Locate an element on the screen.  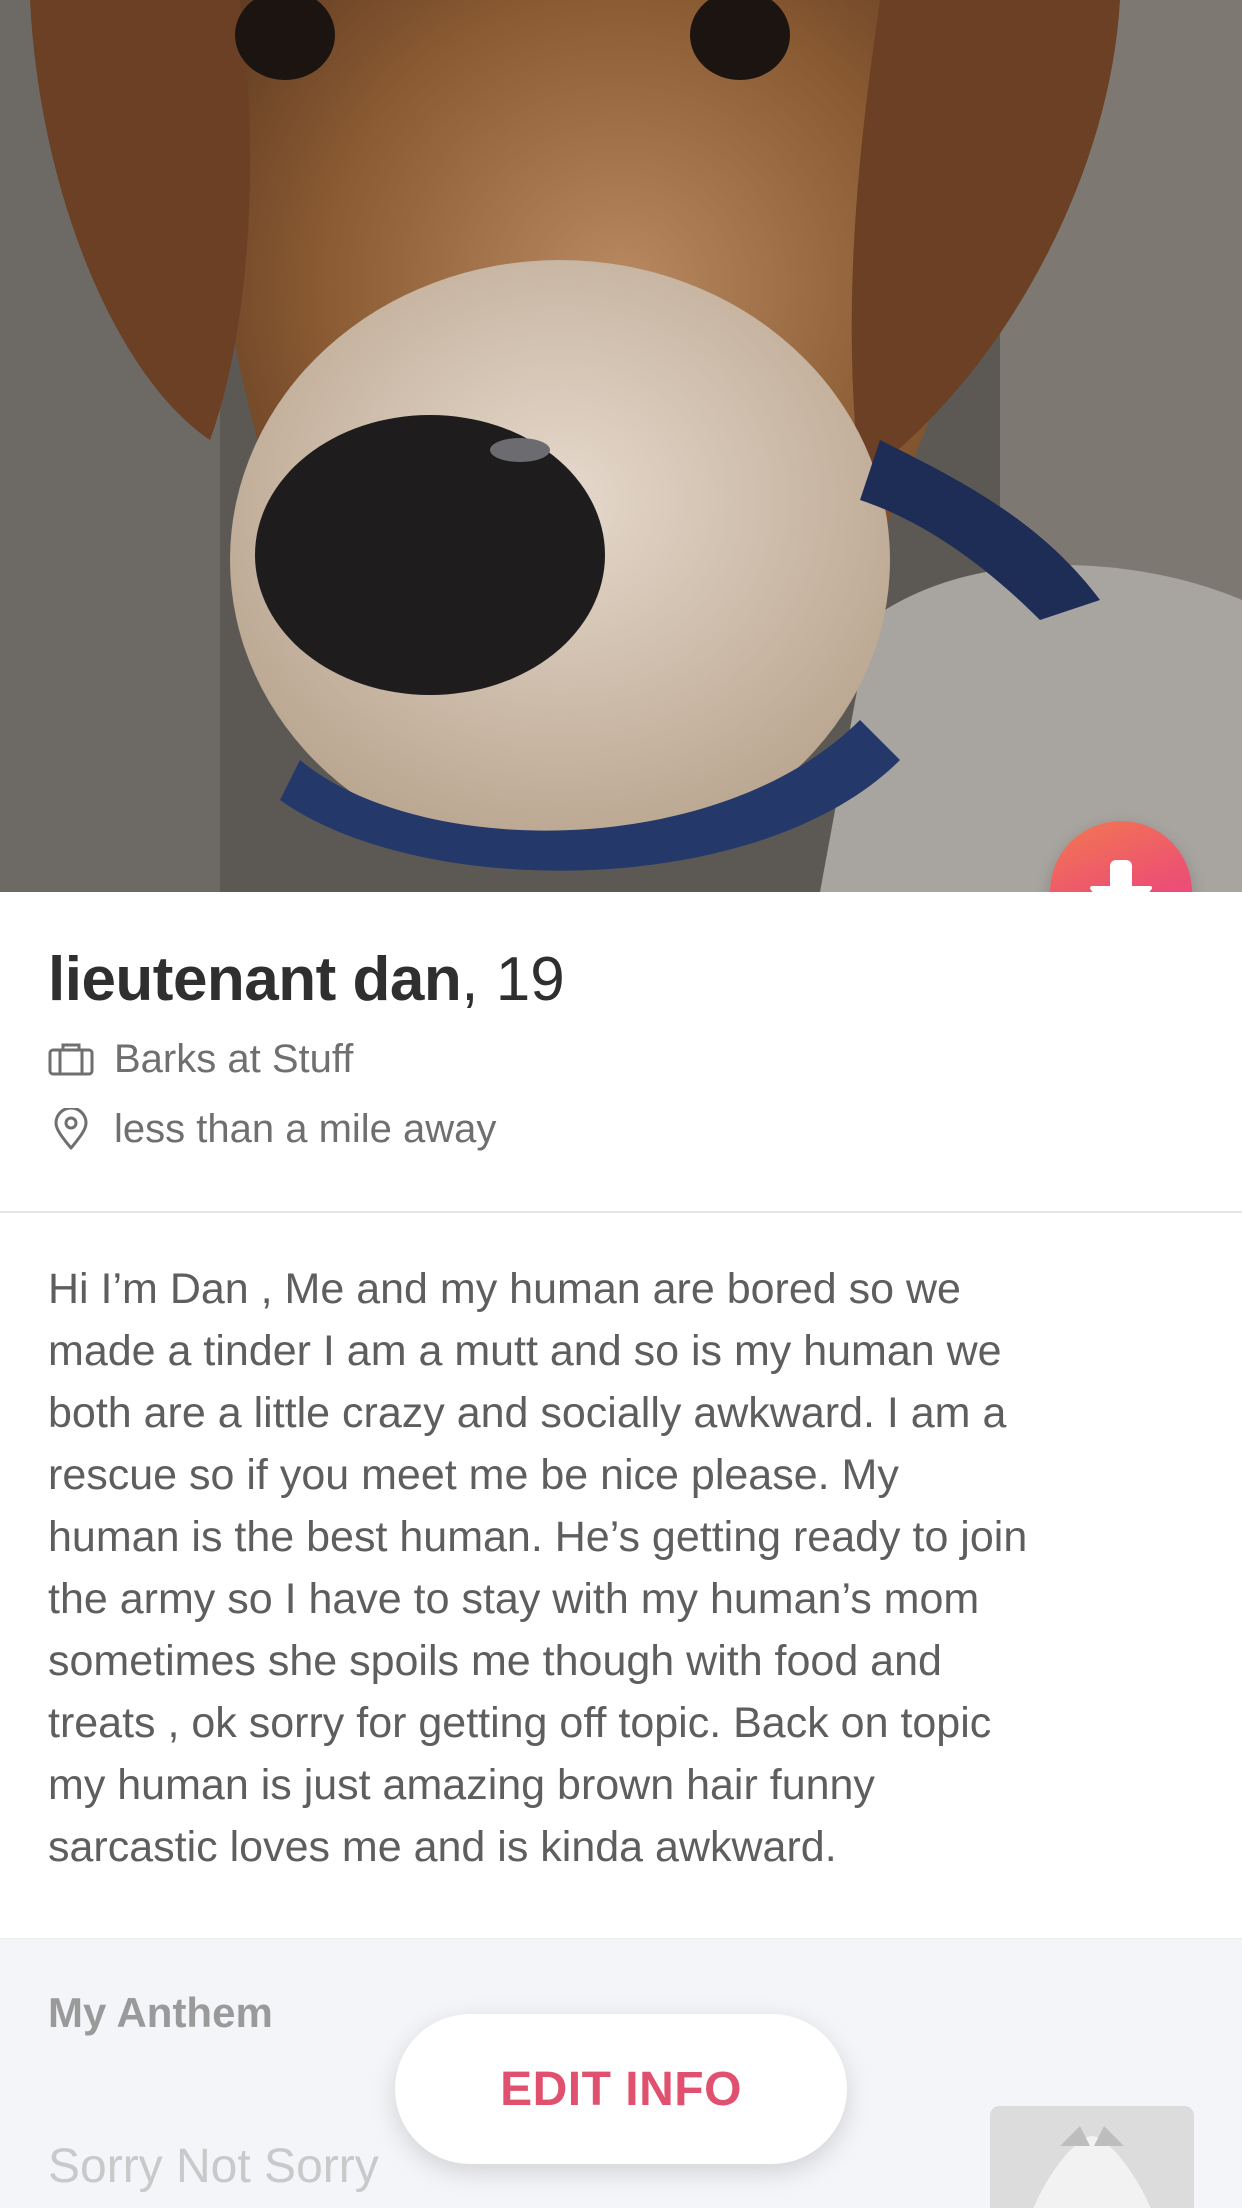
anthem-song-title: Sorry Not Sorry is located at coordinates (213, 2166).